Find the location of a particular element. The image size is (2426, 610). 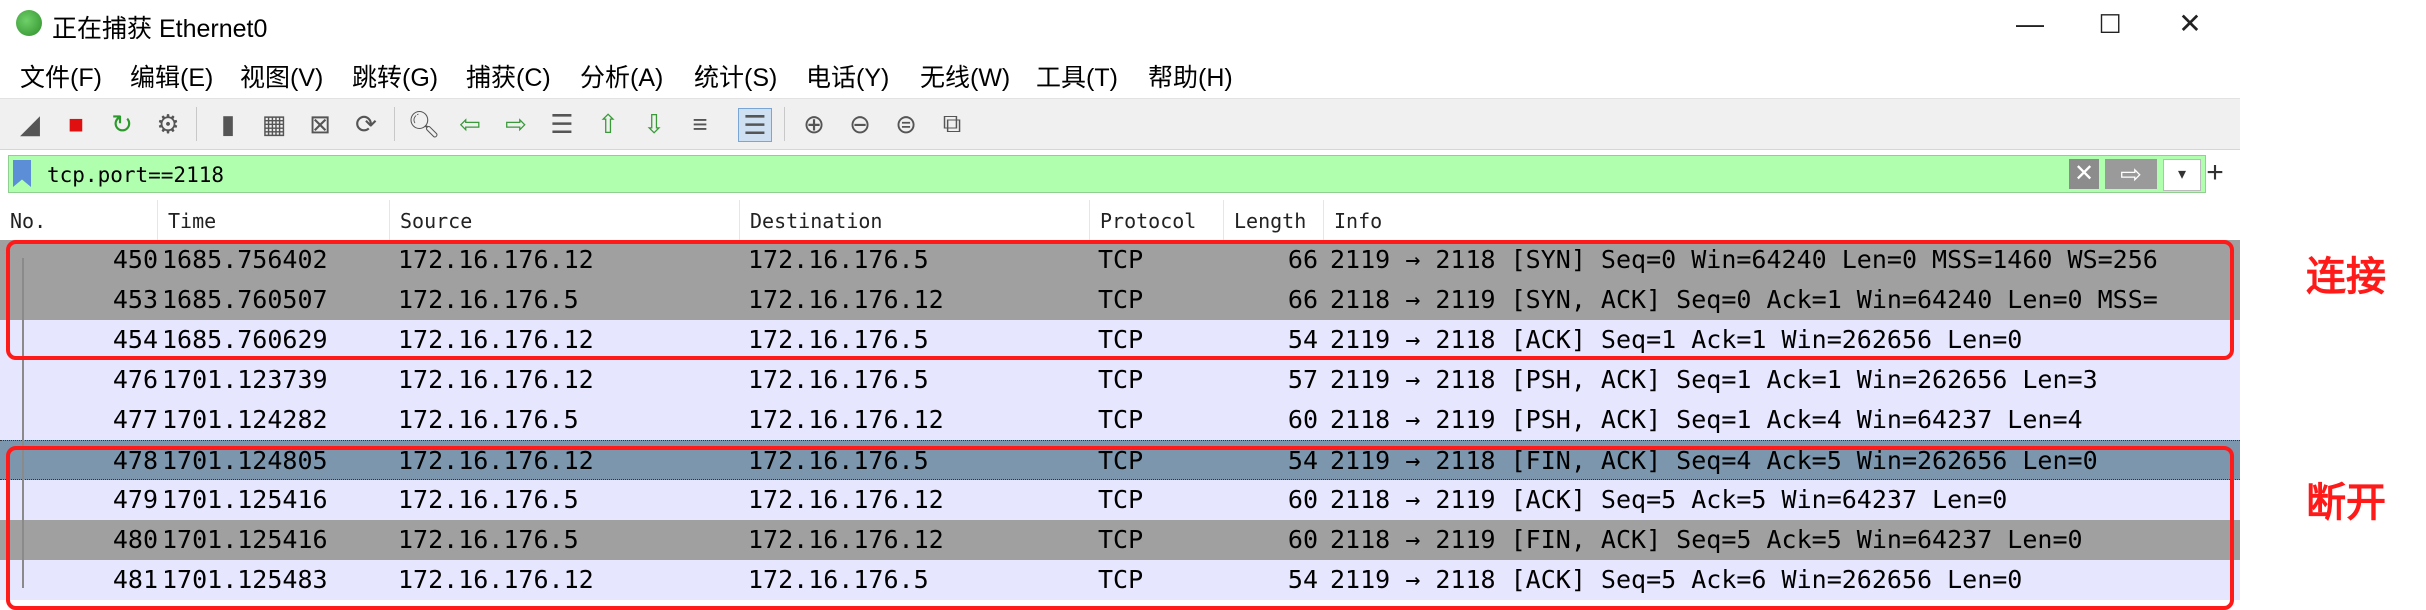

column-header-time: Time is located at coordinates (274, 220).